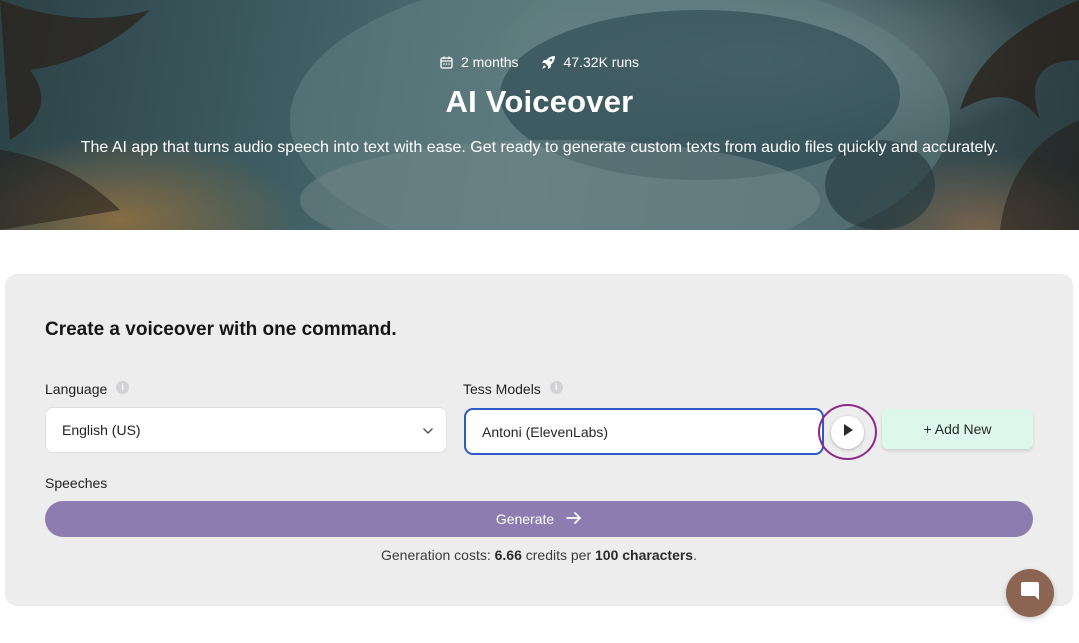 The image size is (1079, 643). What do you see at coordinates (558, 555) in the screenshot?
I see `cost-middle: credits per` at bounding box center [558, 555].